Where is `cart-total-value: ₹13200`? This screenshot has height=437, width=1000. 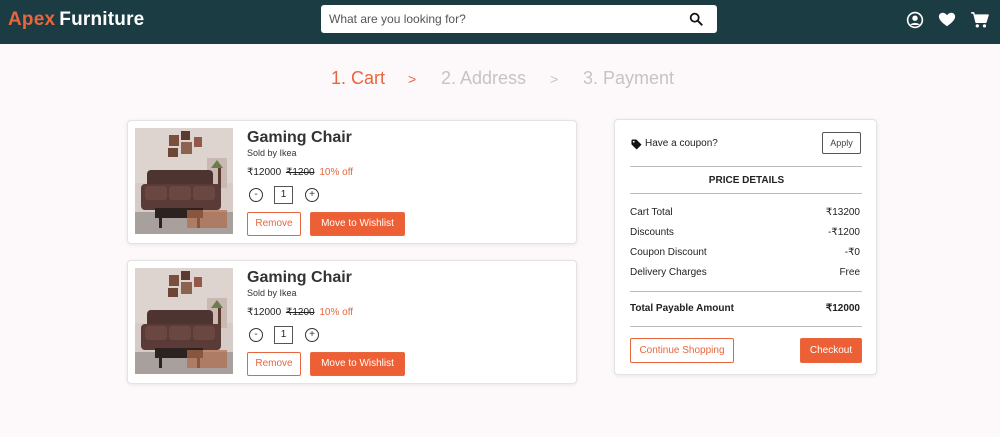 cart-total-value: ₹13200 is located at coordinates (842, 212).